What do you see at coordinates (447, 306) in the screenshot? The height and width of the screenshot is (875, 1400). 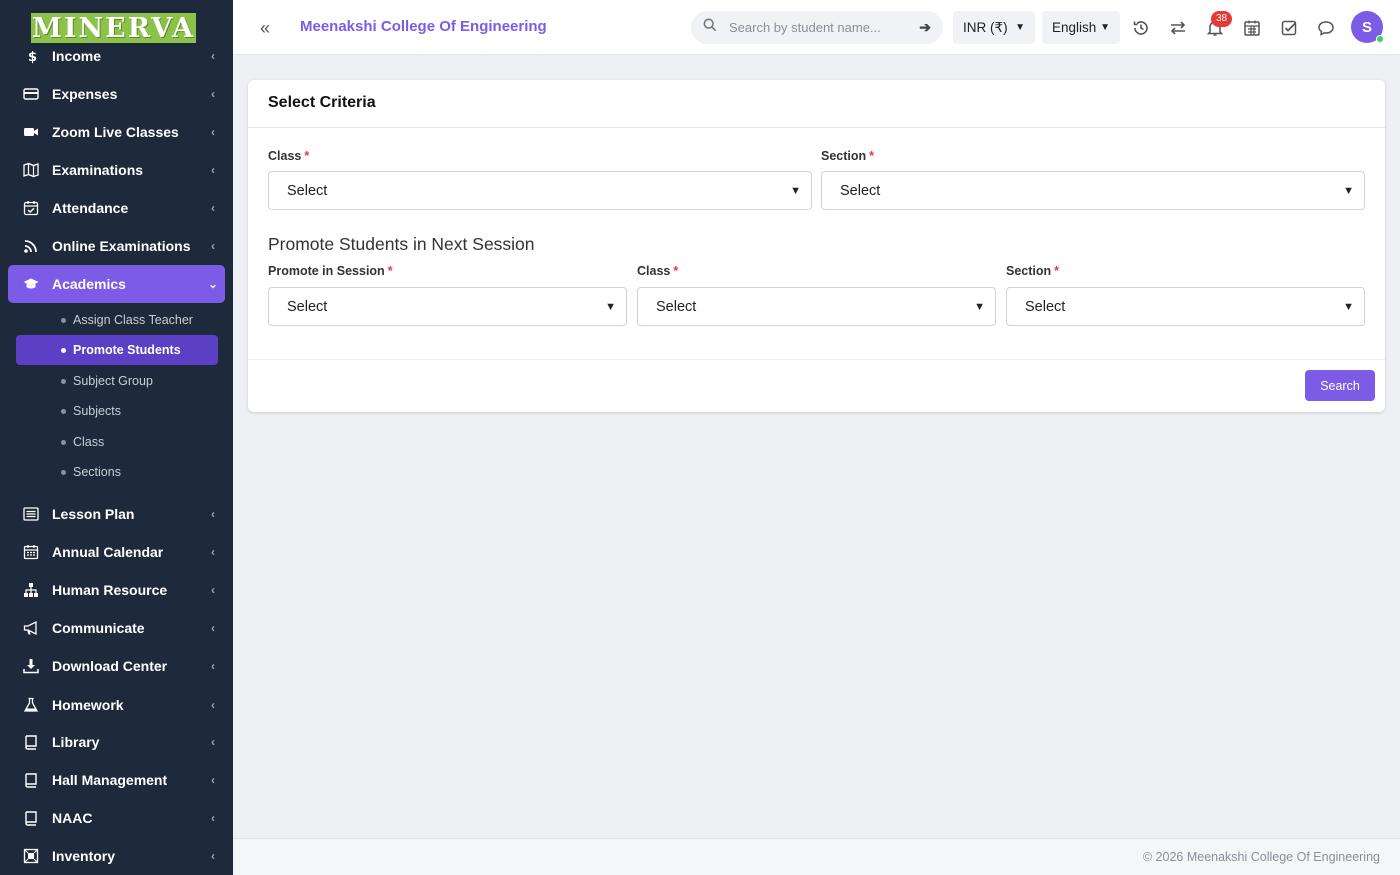 I see `promote-session-select: Select ▼` at bounding box center [447, 306].